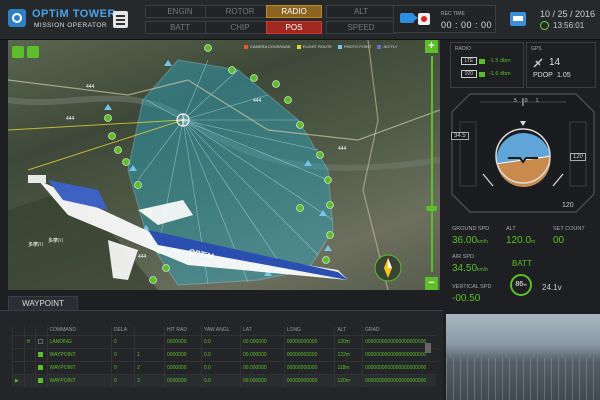 The height and width of the screenshot is (400, 600). Describe the element at coordinates (79, 330) in the screenshot. I see `column-header: COMMAND` at that location.